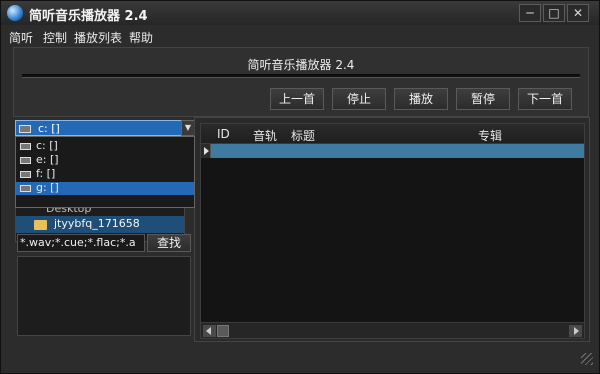 The width and height of the screenshot is (600, 374). I want to click on column-track: 音轨, so click(265, 135).